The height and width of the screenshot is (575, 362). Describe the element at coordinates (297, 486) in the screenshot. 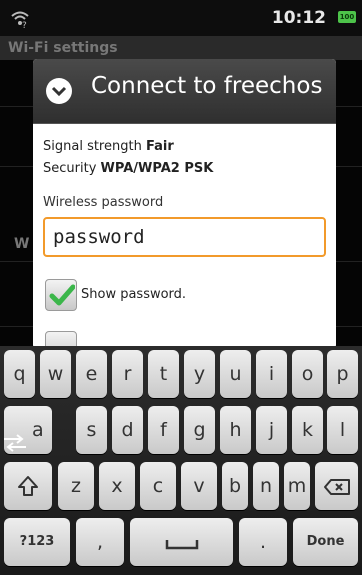

I see `key-m: m` at that location.